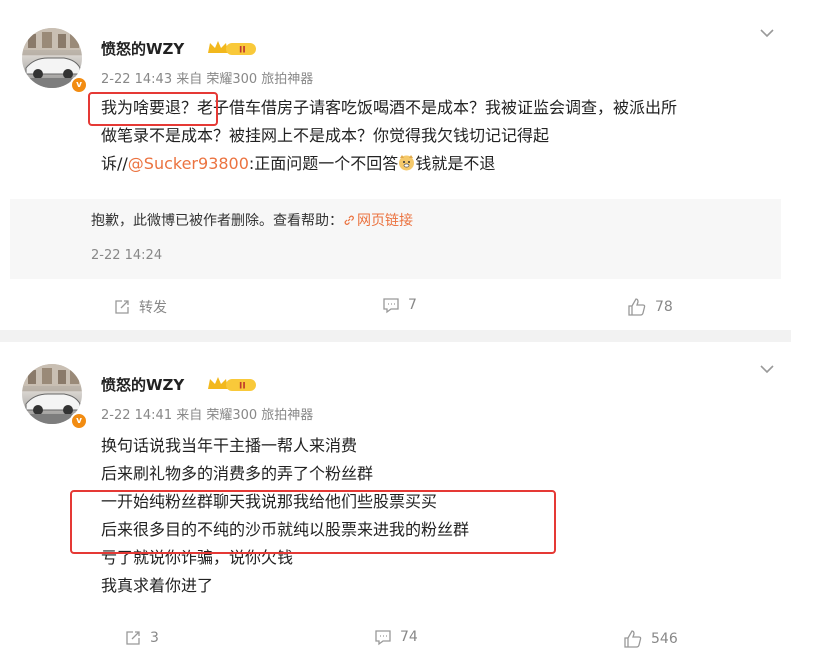 The height and width of the screenshot is (672, 821). What do you see at coordinates (412, 305) in the screenshot?
I see `comment-count: 7` at bounding box center [412, 305].